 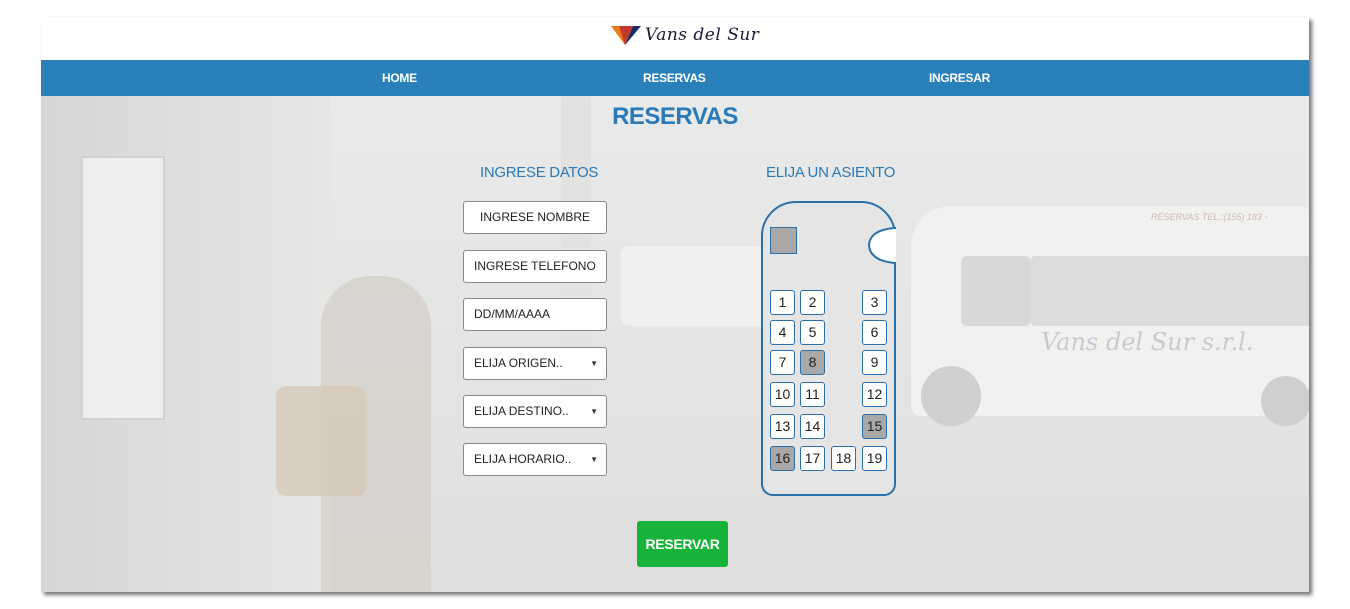 What do you see at coordinates (123, 288) in the screenshot?
I see `bg-door` at bounding box center [123, 288].